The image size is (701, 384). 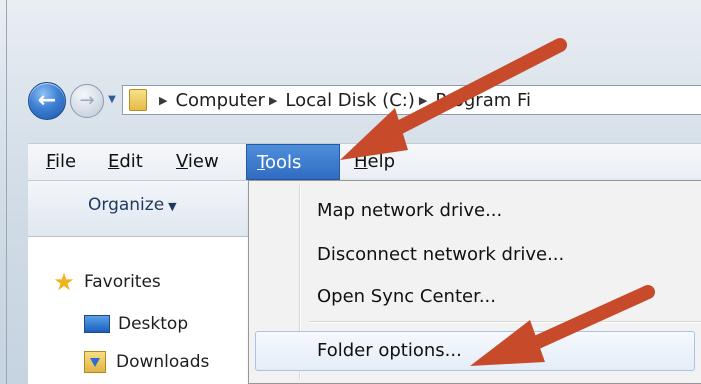 What do you see at coordinates (349, 100) in the screenshot?
I see `breadcrumb-local-disk: Local Disk (C:)` at bounding box center [349, 100].